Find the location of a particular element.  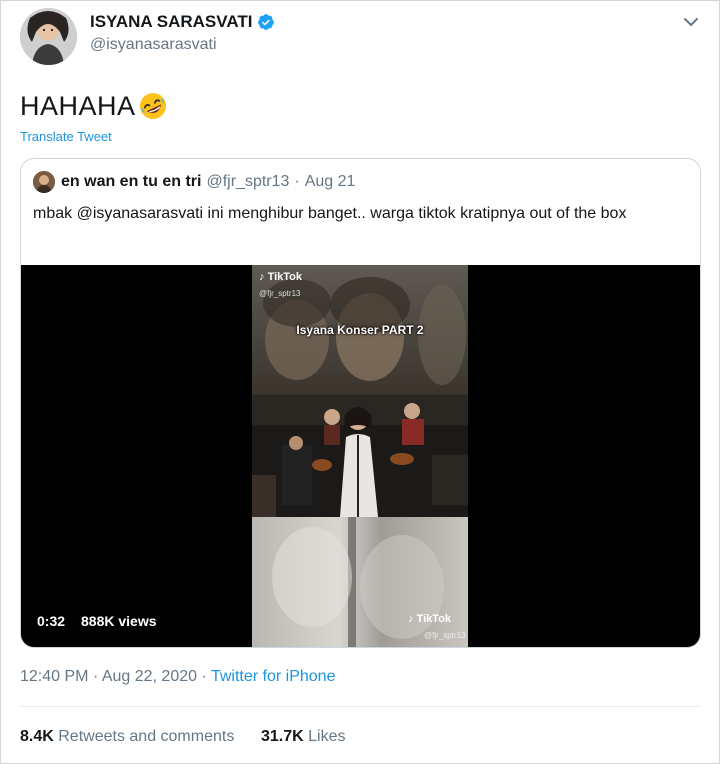

retweets-label: Retweets and comments is located at coordinates (146, 736).